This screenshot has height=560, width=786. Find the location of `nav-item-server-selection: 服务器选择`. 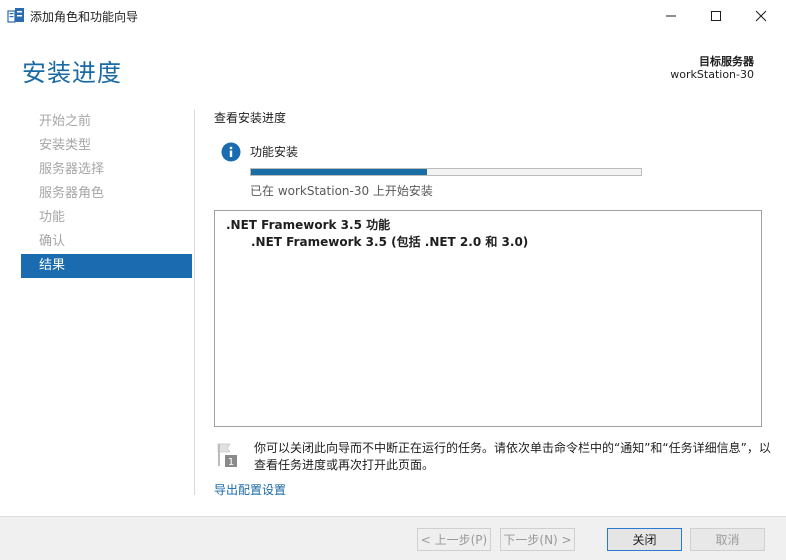

nav-item-server-selection: 服务器选择 is located at coordinates (72, 169).